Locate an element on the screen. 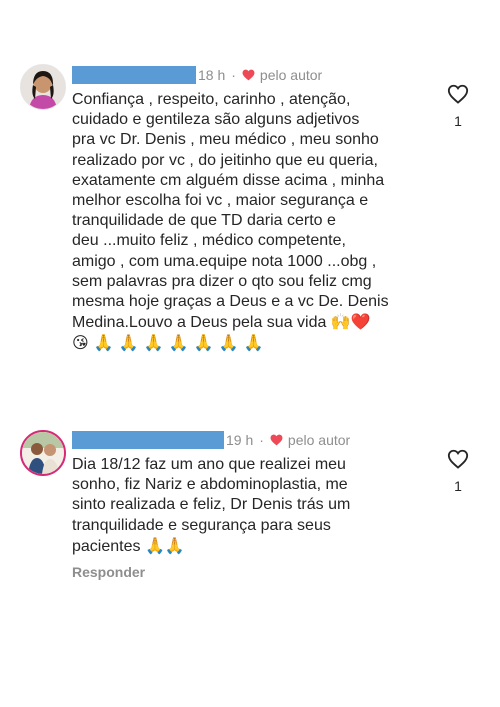 This screenshot has height=707, width=500. comment-line: cuidado e gentileza são alguns adjetivos is located at coordinates (216, 120).